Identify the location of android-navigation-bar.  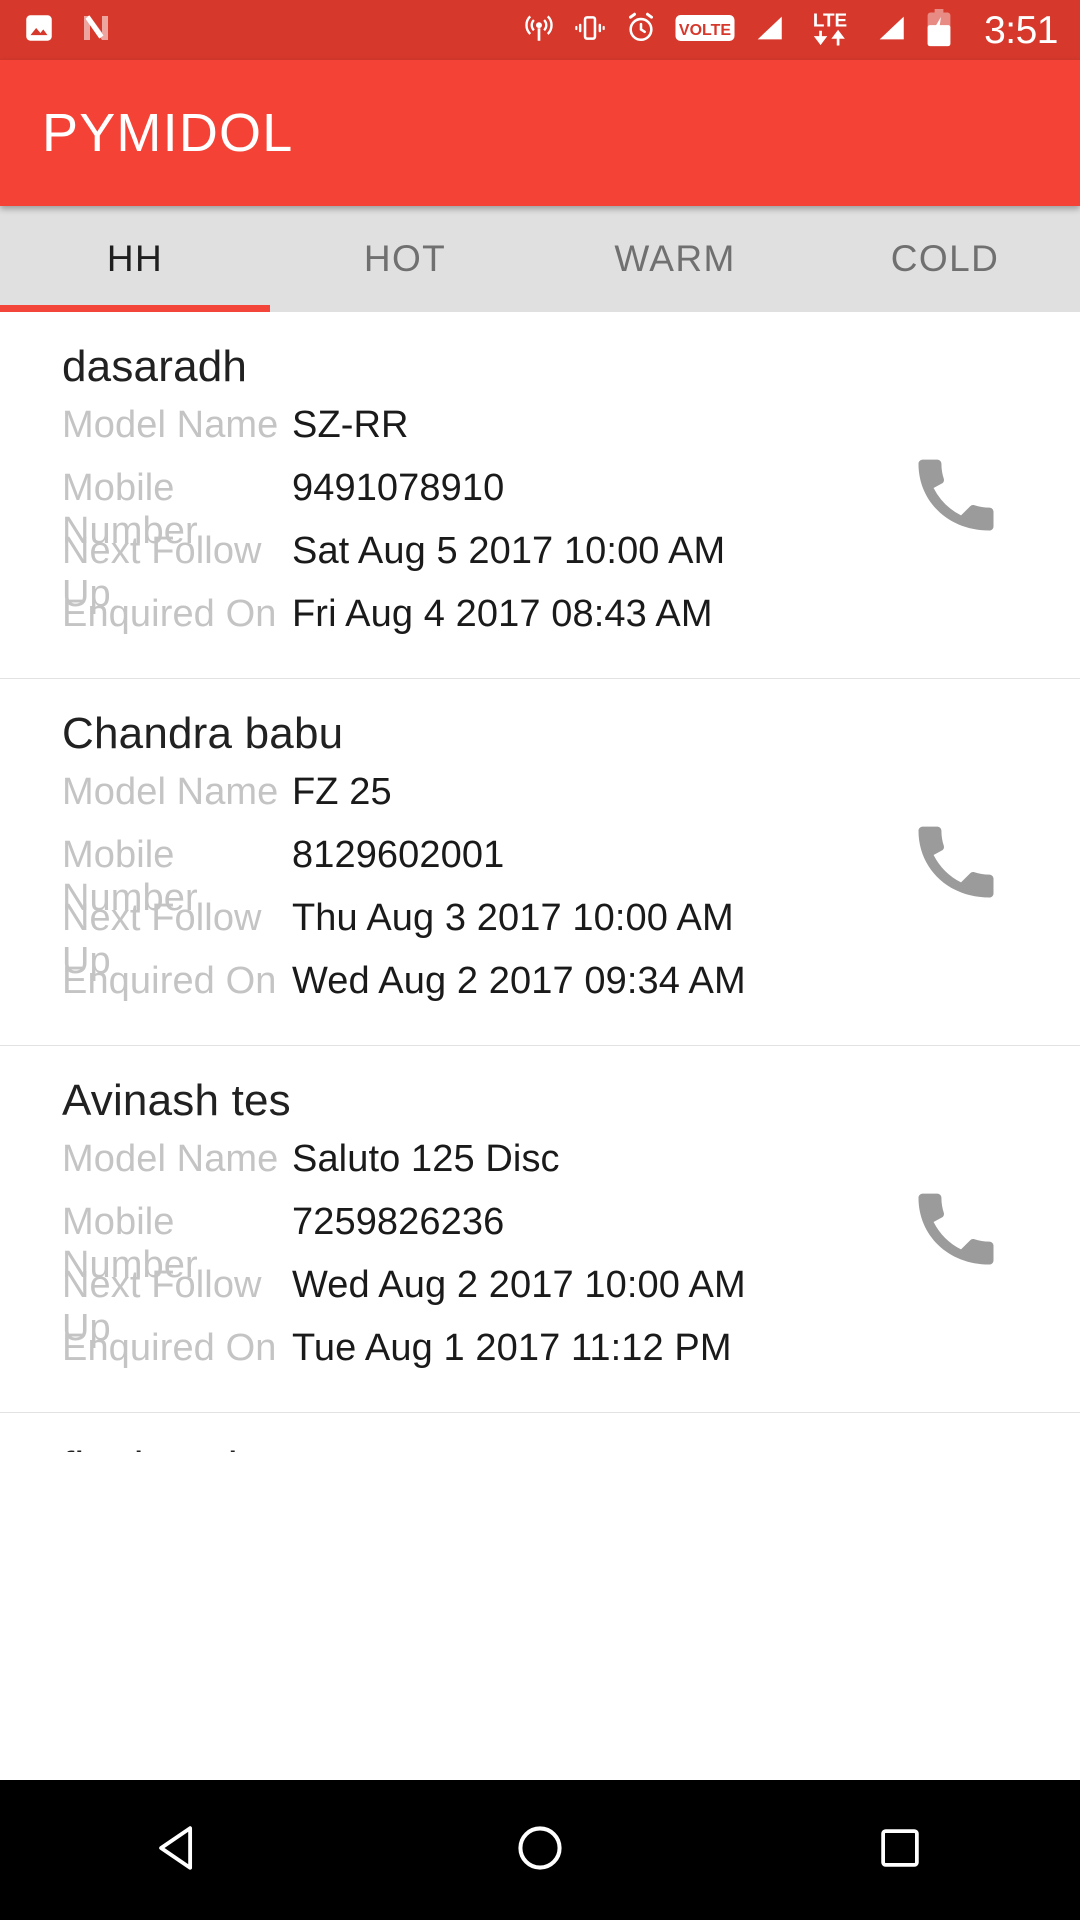
(540, 1850).